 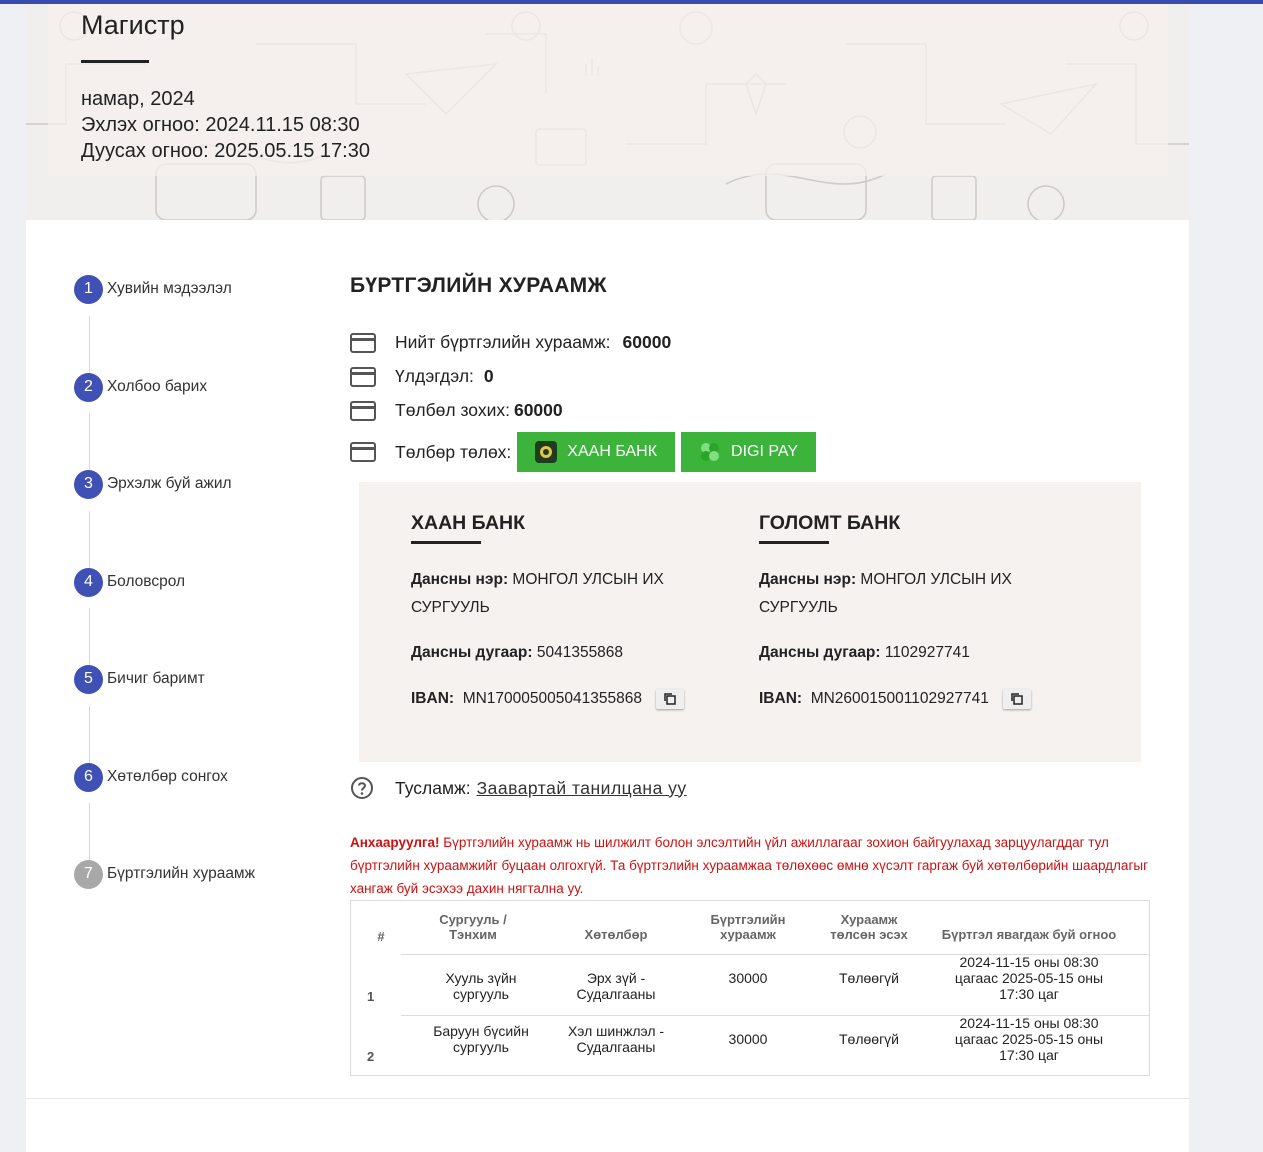 I want to click on step-registration-fee: 7 Бүртгэлийн хураамж, so click(x=164, y=874).